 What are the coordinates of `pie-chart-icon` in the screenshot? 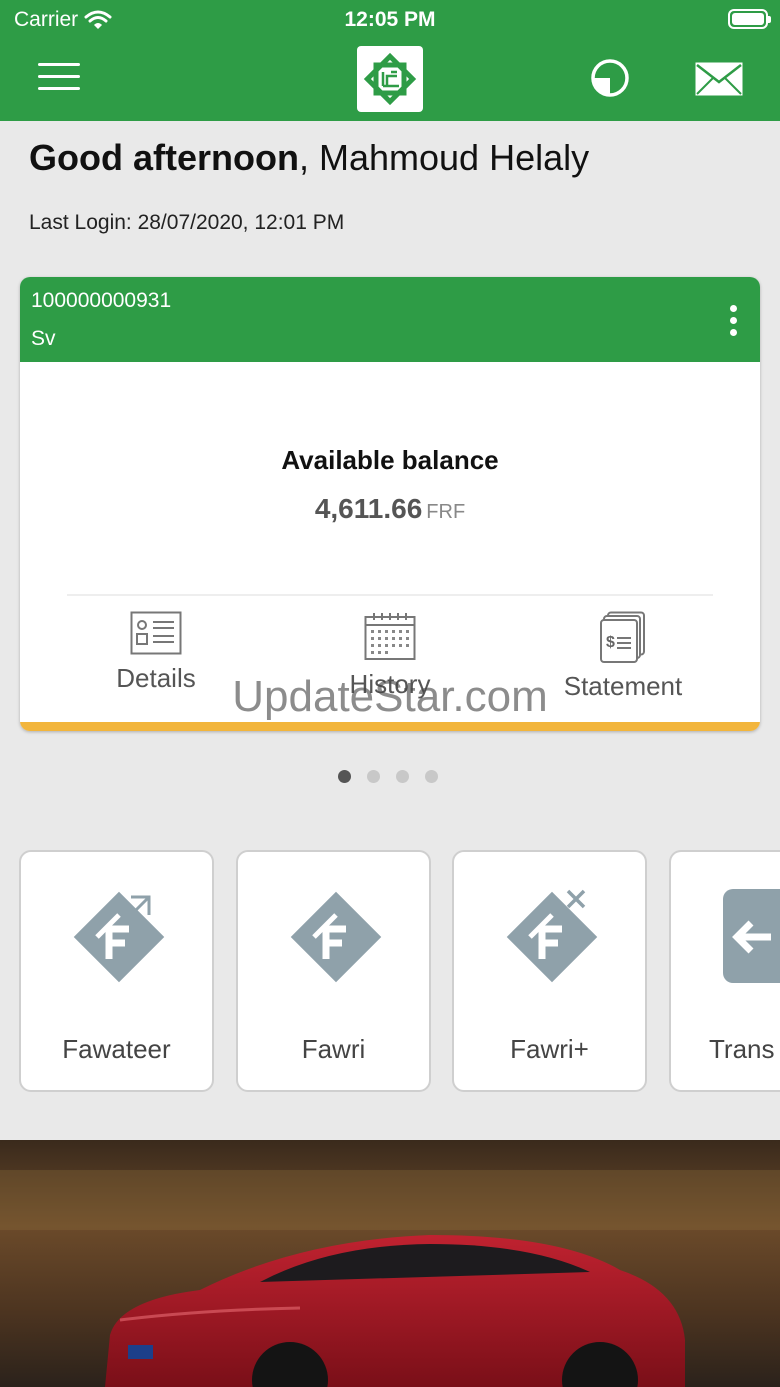 It's located at (610, 78).